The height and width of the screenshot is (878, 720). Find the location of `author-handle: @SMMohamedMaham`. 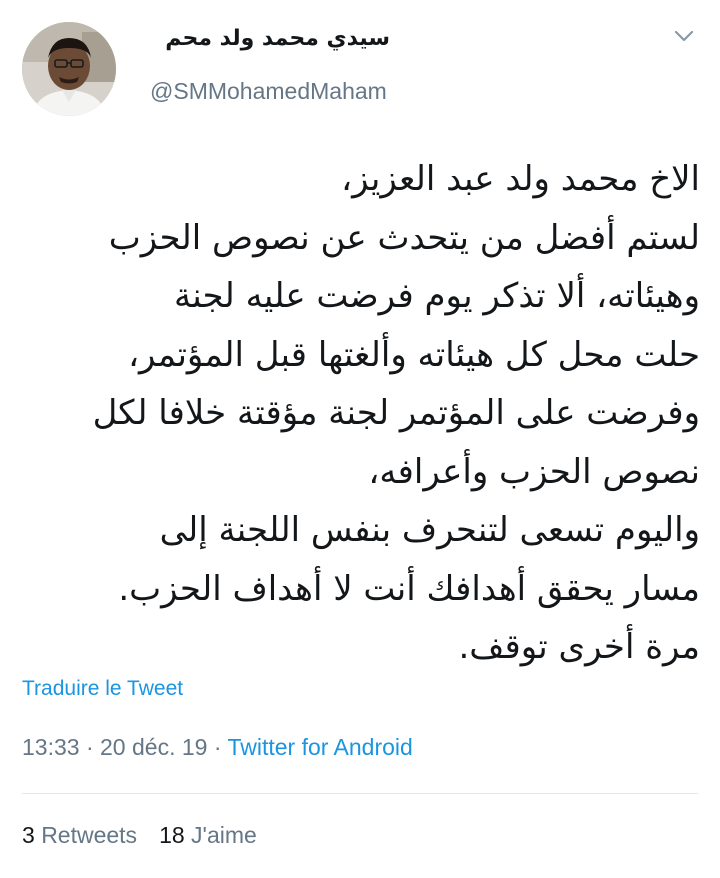

author-handle: @SMMohamedMaham is located at coordinates (268, 91).